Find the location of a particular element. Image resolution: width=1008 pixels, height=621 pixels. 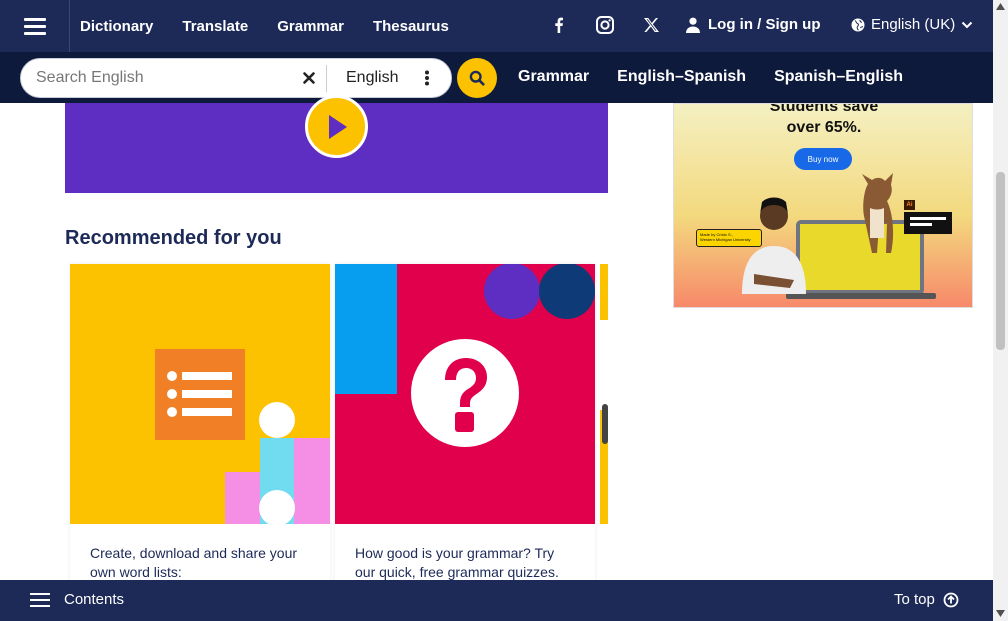

play-icon is located at coordinates (337, 126).